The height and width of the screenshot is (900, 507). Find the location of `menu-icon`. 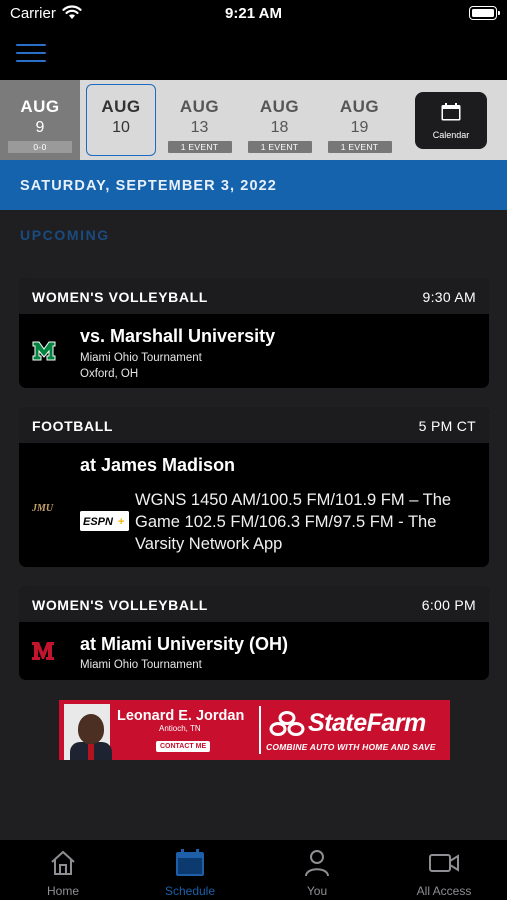

menu-icon is located at coordinates (31, 54).